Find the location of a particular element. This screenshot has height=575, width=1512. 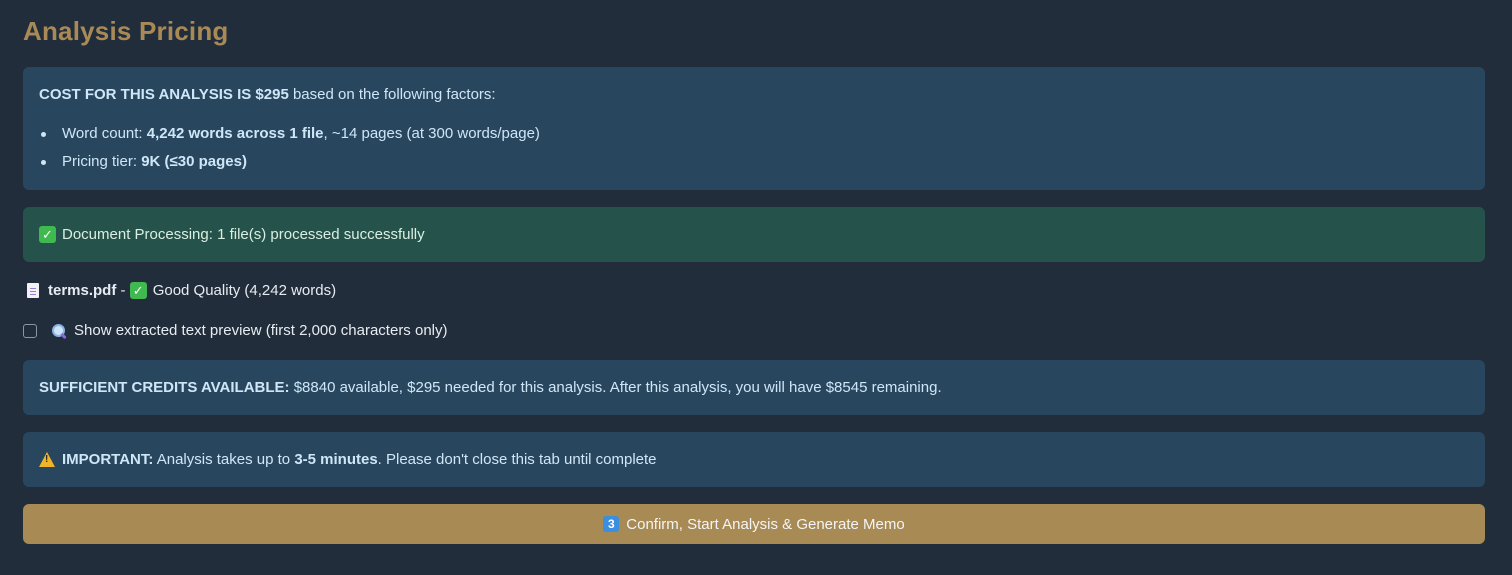

list-item-pricing-tier: Pricing tier: 9K (≤30 pages) is located at coordinates (289, 166).